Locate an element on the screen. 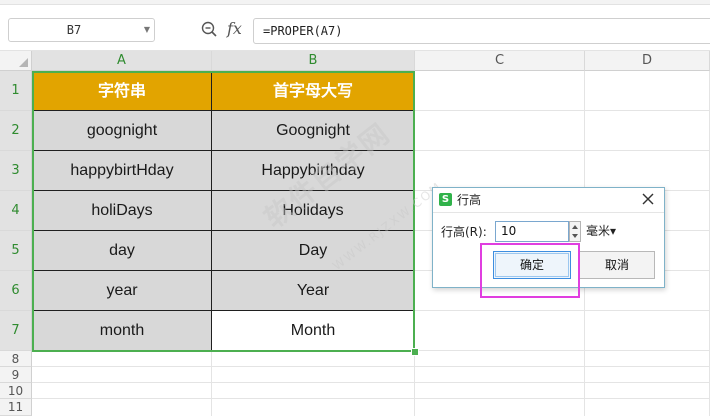  formula-input: =PROPER(A7) is located at coordinates (481, 31).